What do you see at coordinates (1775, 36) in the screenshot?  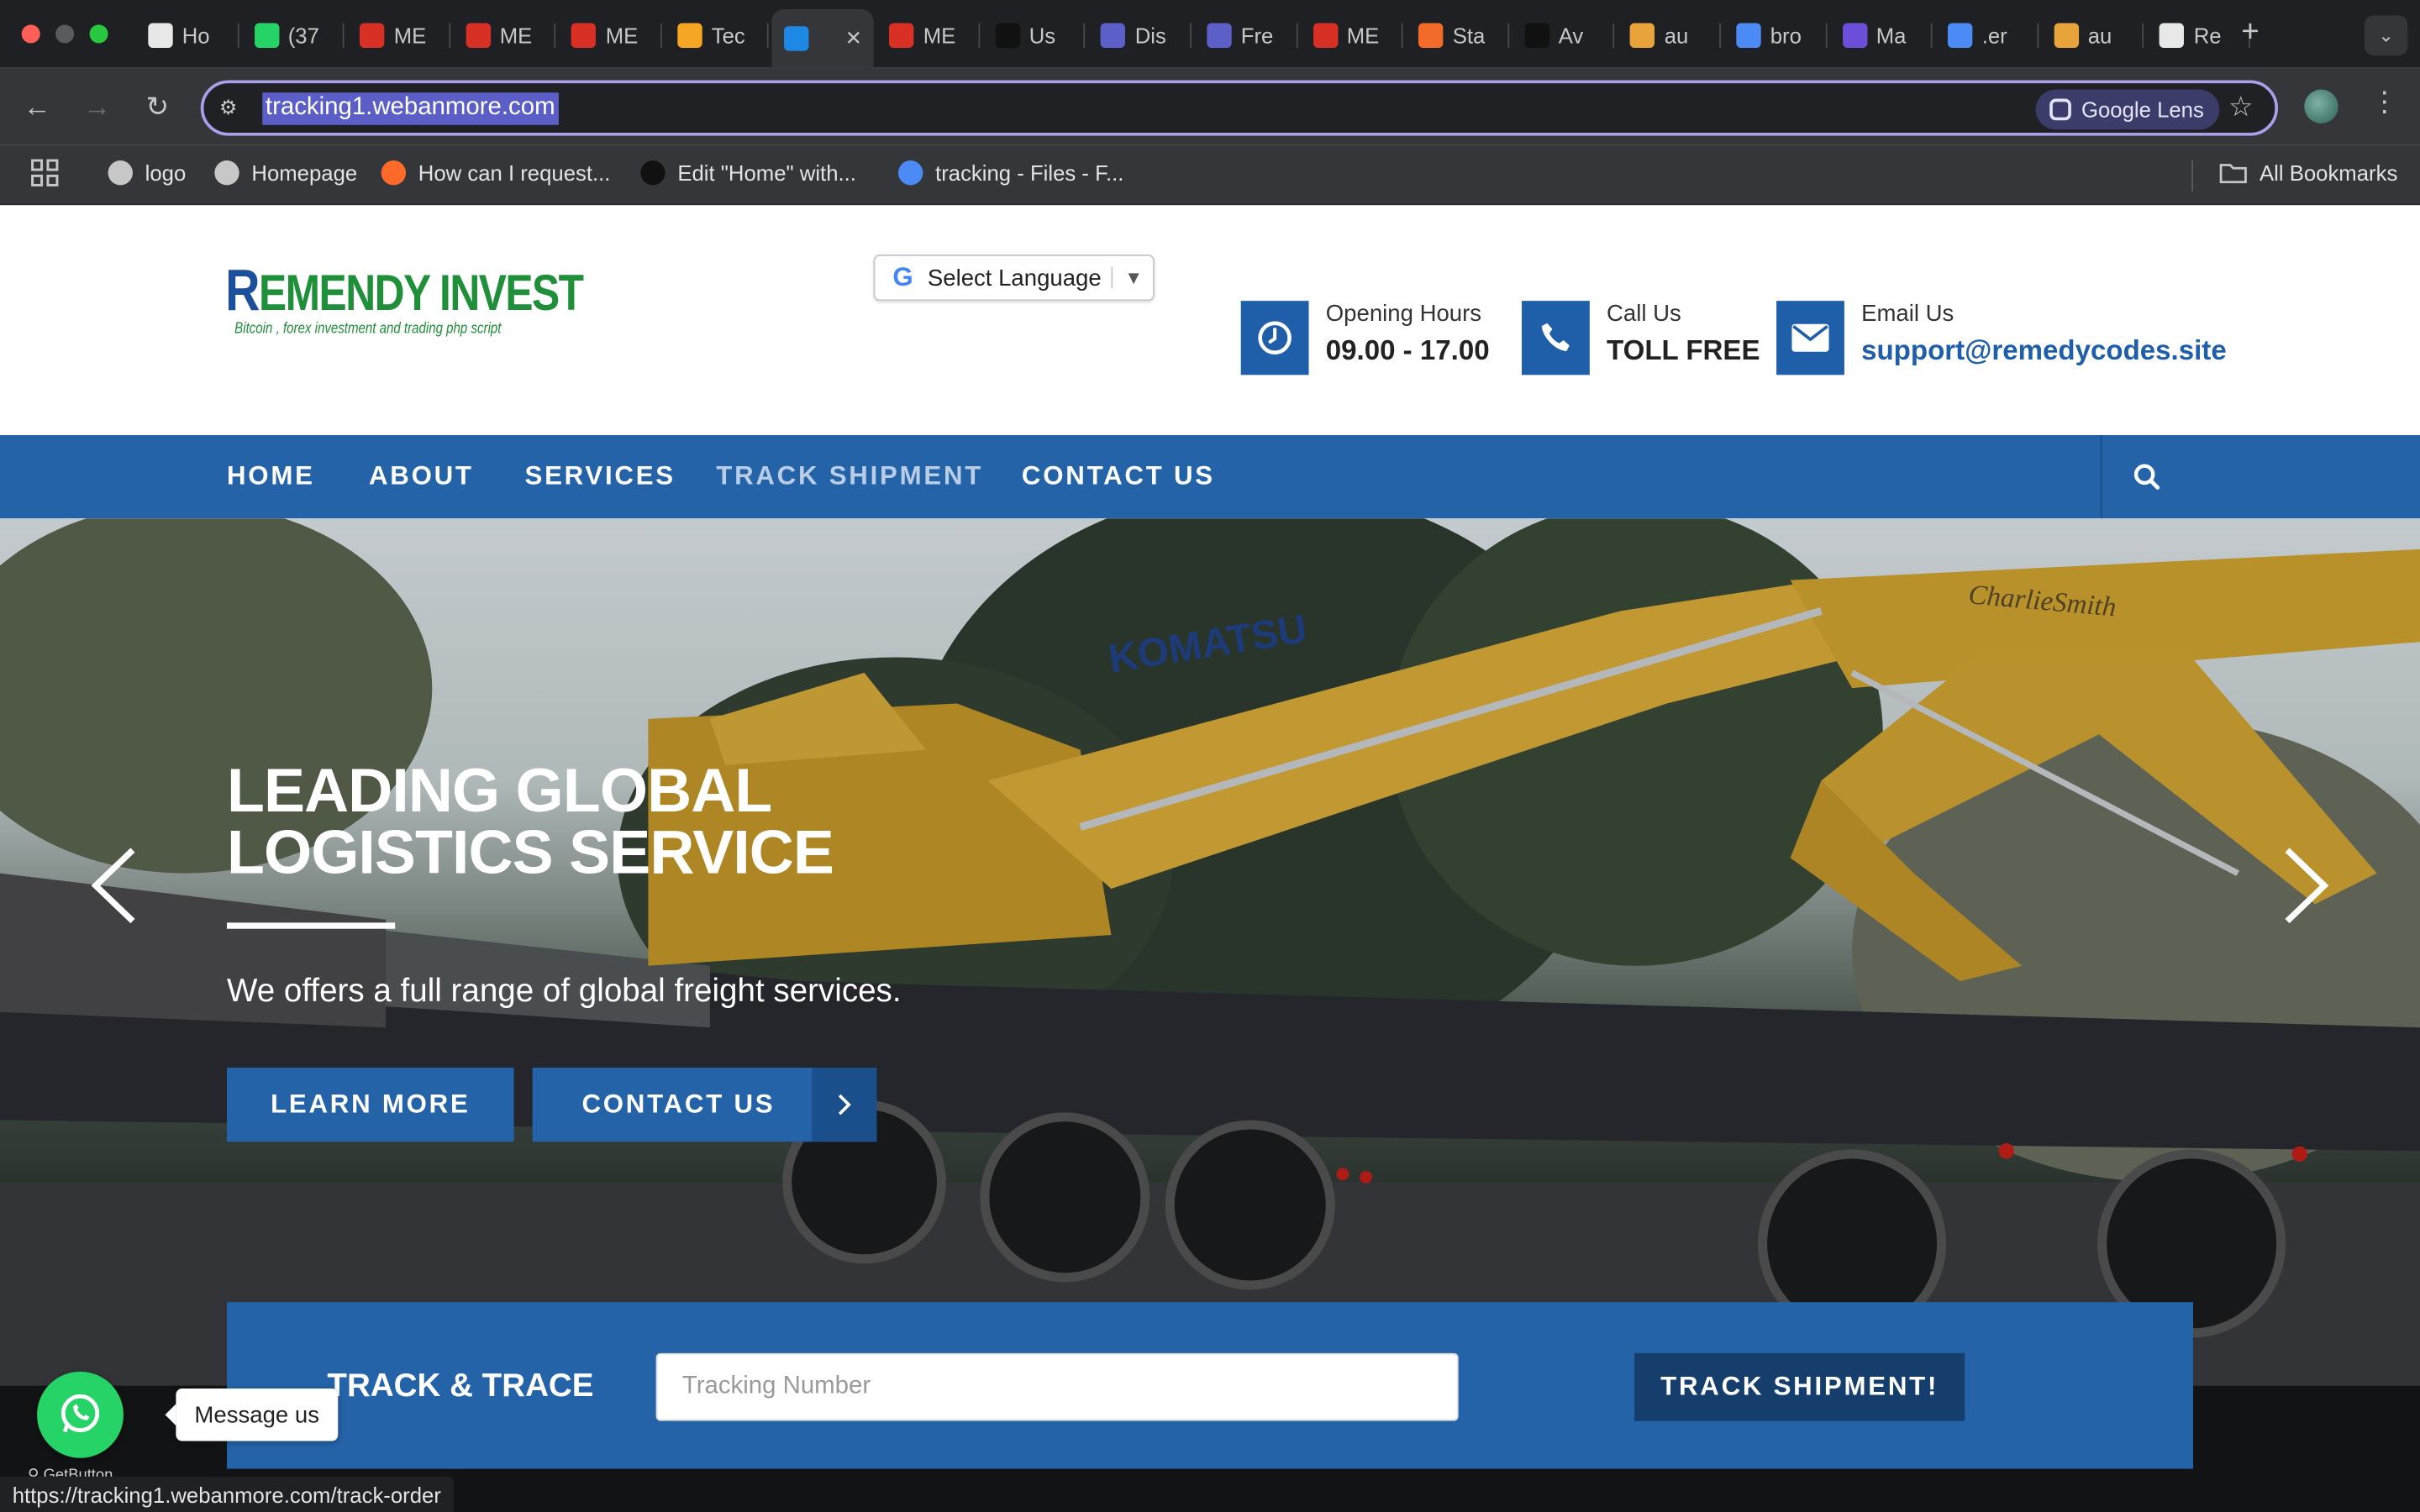 I see `browser-tab: bro` at bounding box center [1775, 36].